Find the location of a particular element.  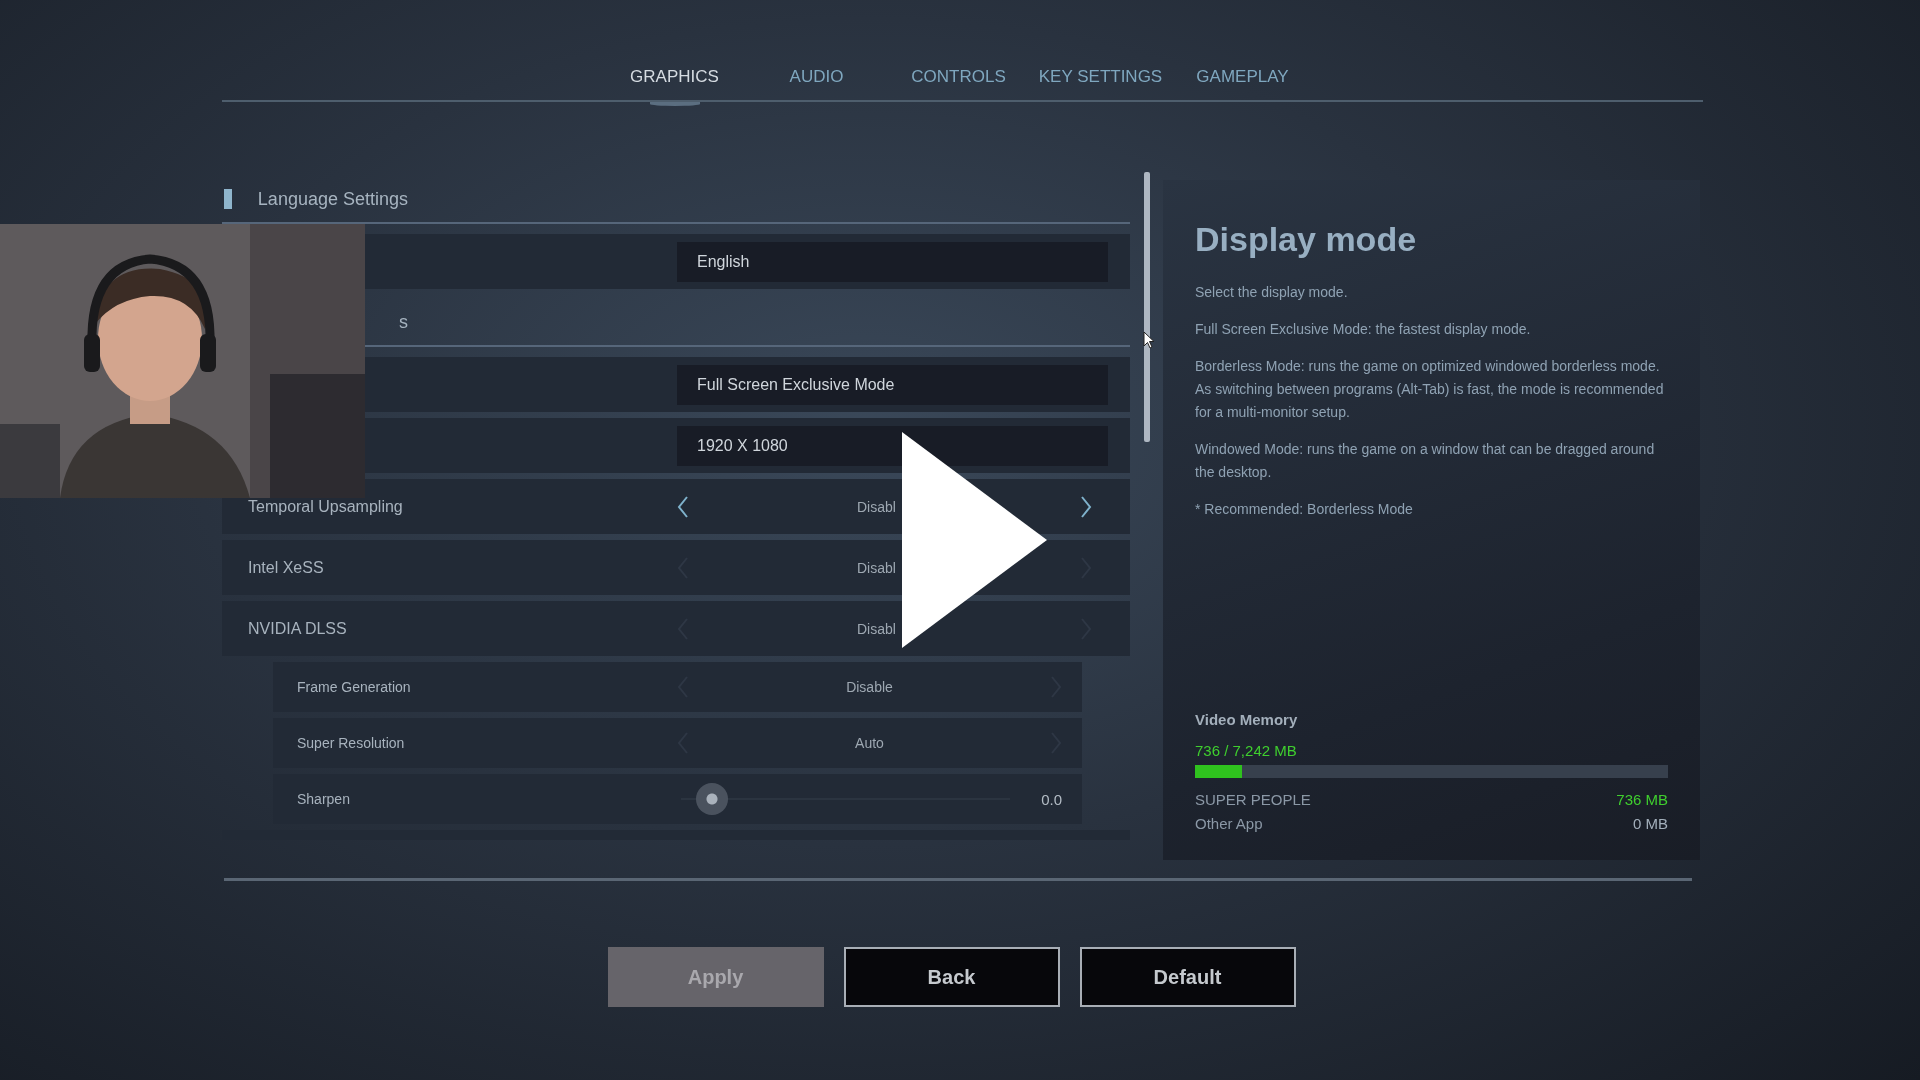

section-title: s is located at coordinates (403, 321).